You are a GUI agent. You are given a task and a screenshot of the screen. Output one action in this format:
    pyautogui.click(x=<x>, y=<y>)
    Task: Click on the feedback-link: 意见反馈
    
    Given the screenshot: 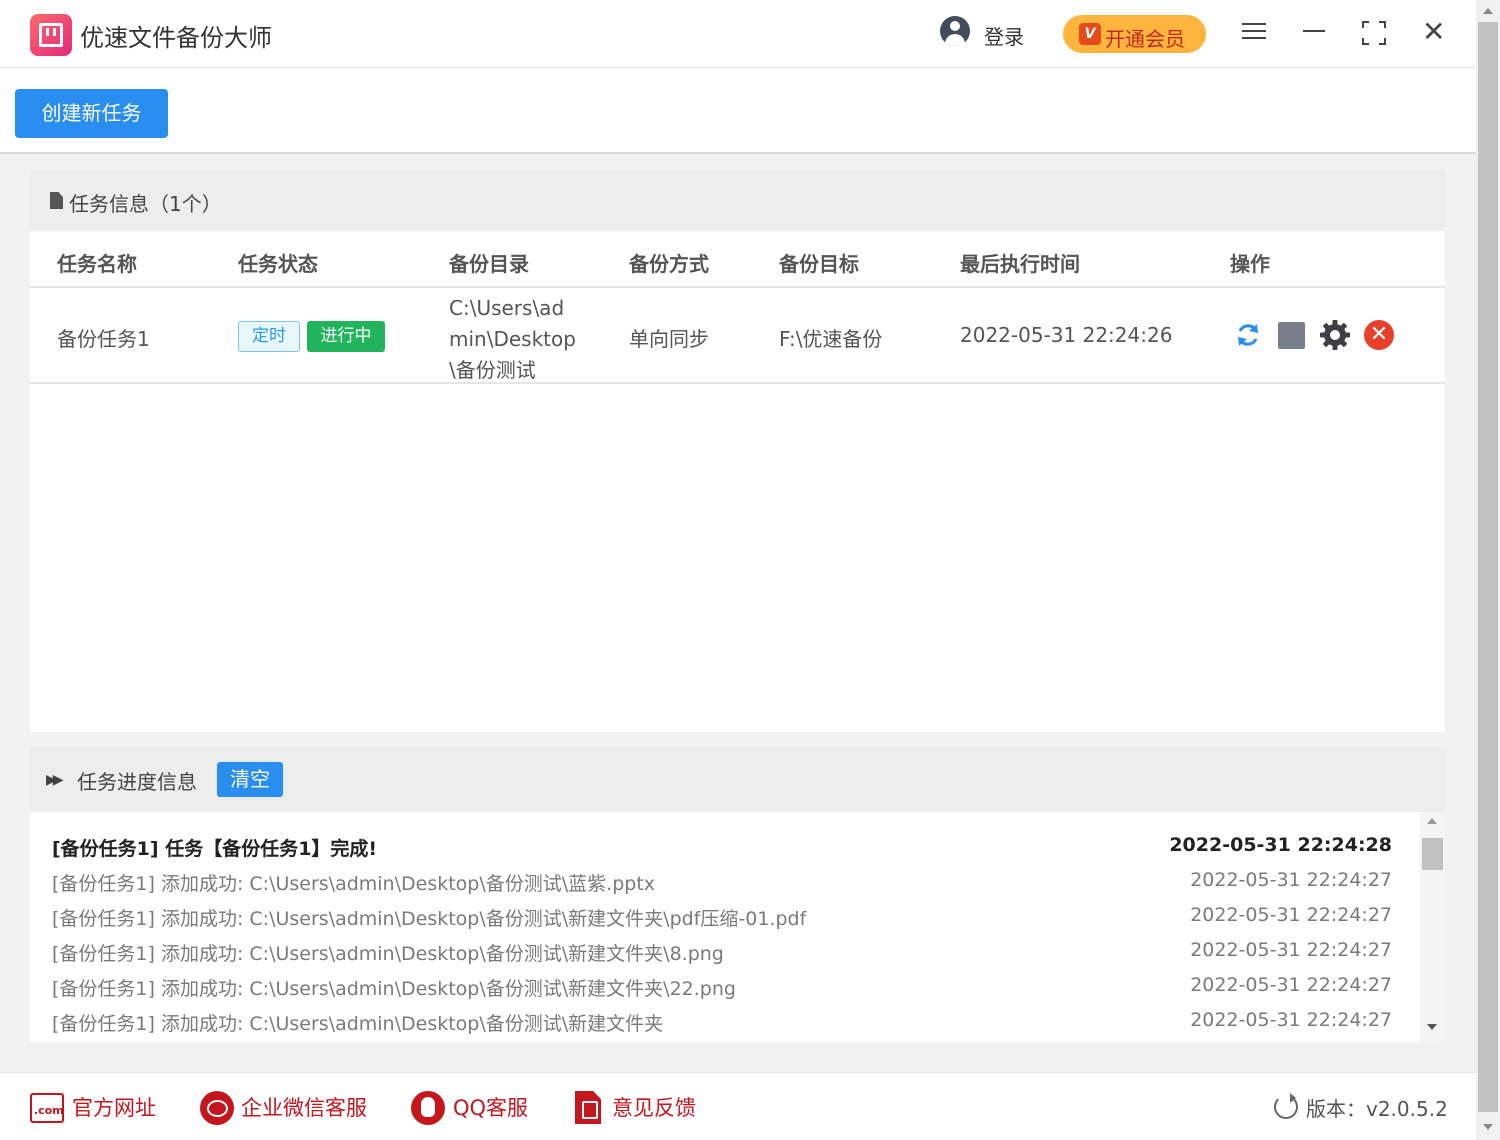 What is the action you would take?
    pyautogui.click(x=654, y=1107)
    